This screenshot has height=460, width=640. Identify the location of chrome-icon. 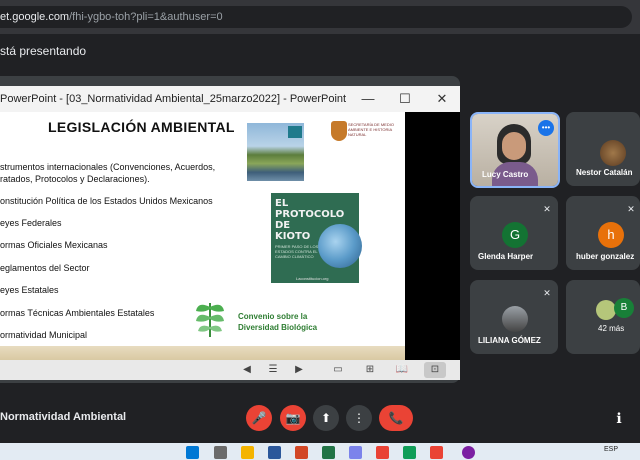
(382, 452).